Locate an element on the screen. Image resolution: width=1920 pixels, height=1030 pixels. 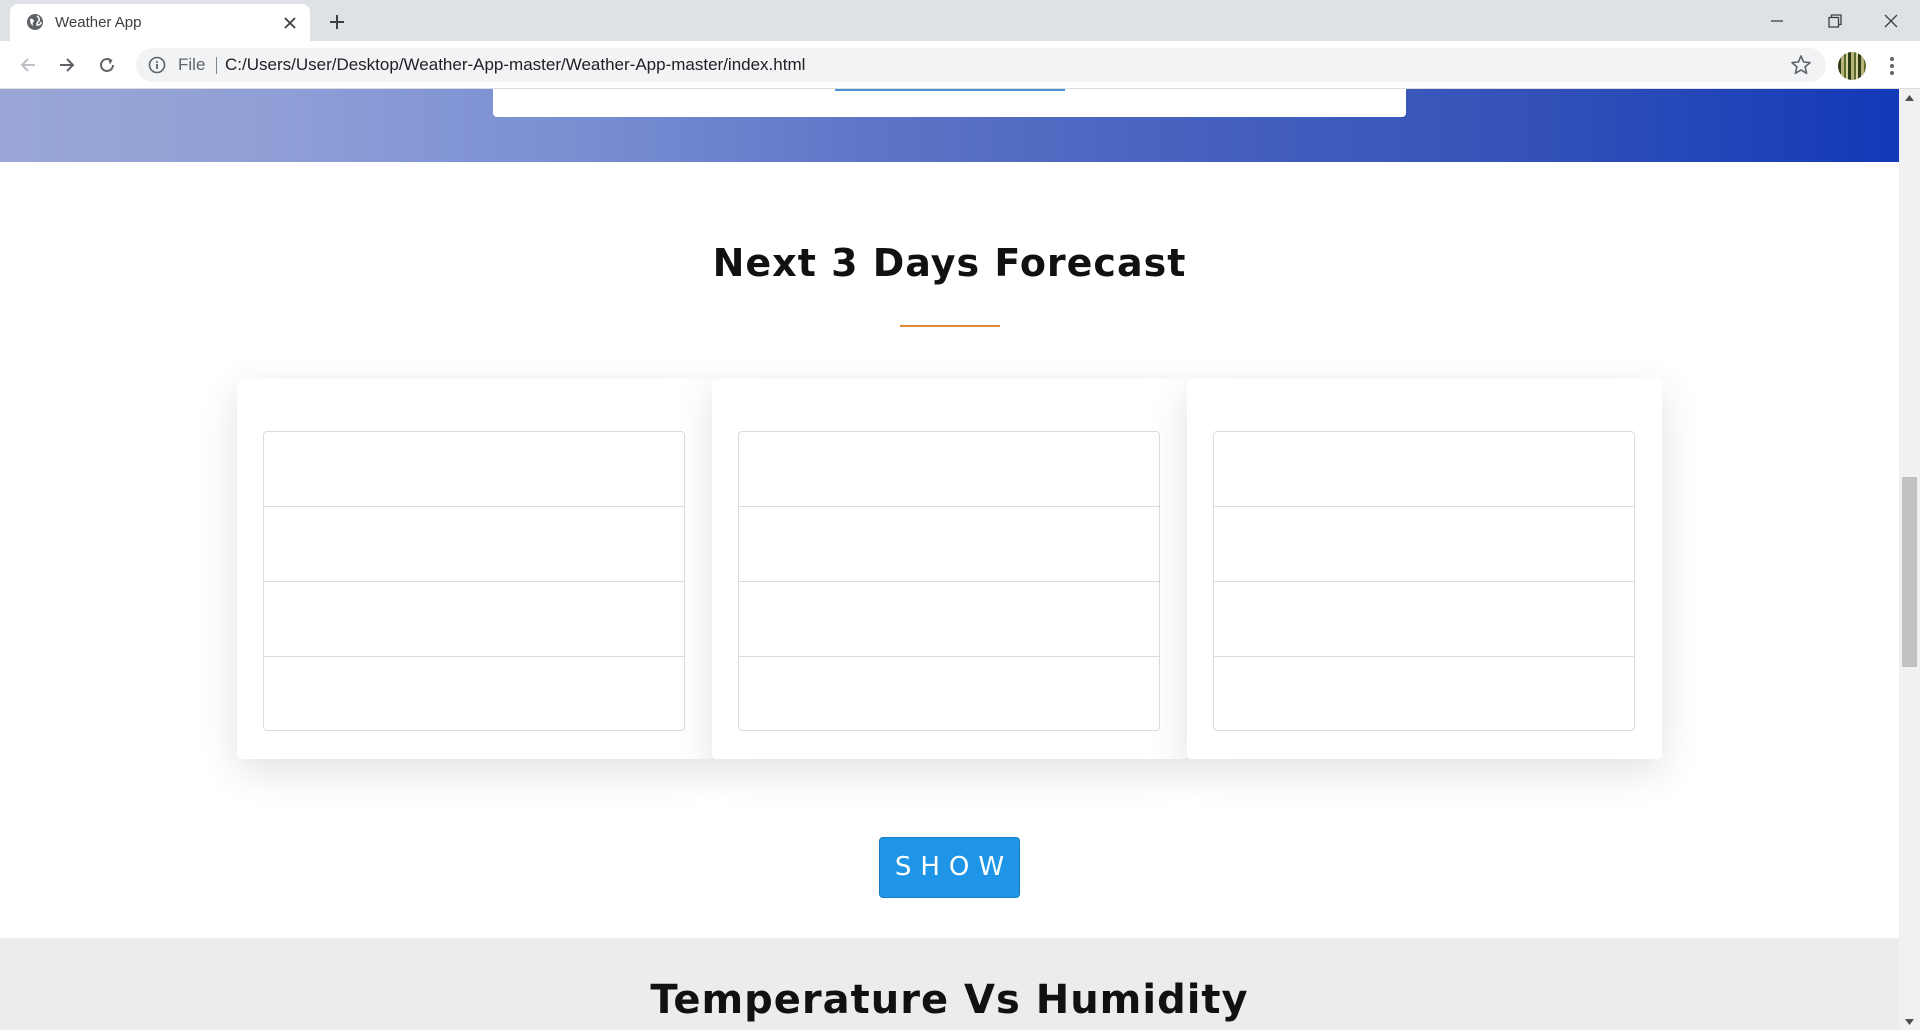
title-underline is located at coordinates (950, 326).